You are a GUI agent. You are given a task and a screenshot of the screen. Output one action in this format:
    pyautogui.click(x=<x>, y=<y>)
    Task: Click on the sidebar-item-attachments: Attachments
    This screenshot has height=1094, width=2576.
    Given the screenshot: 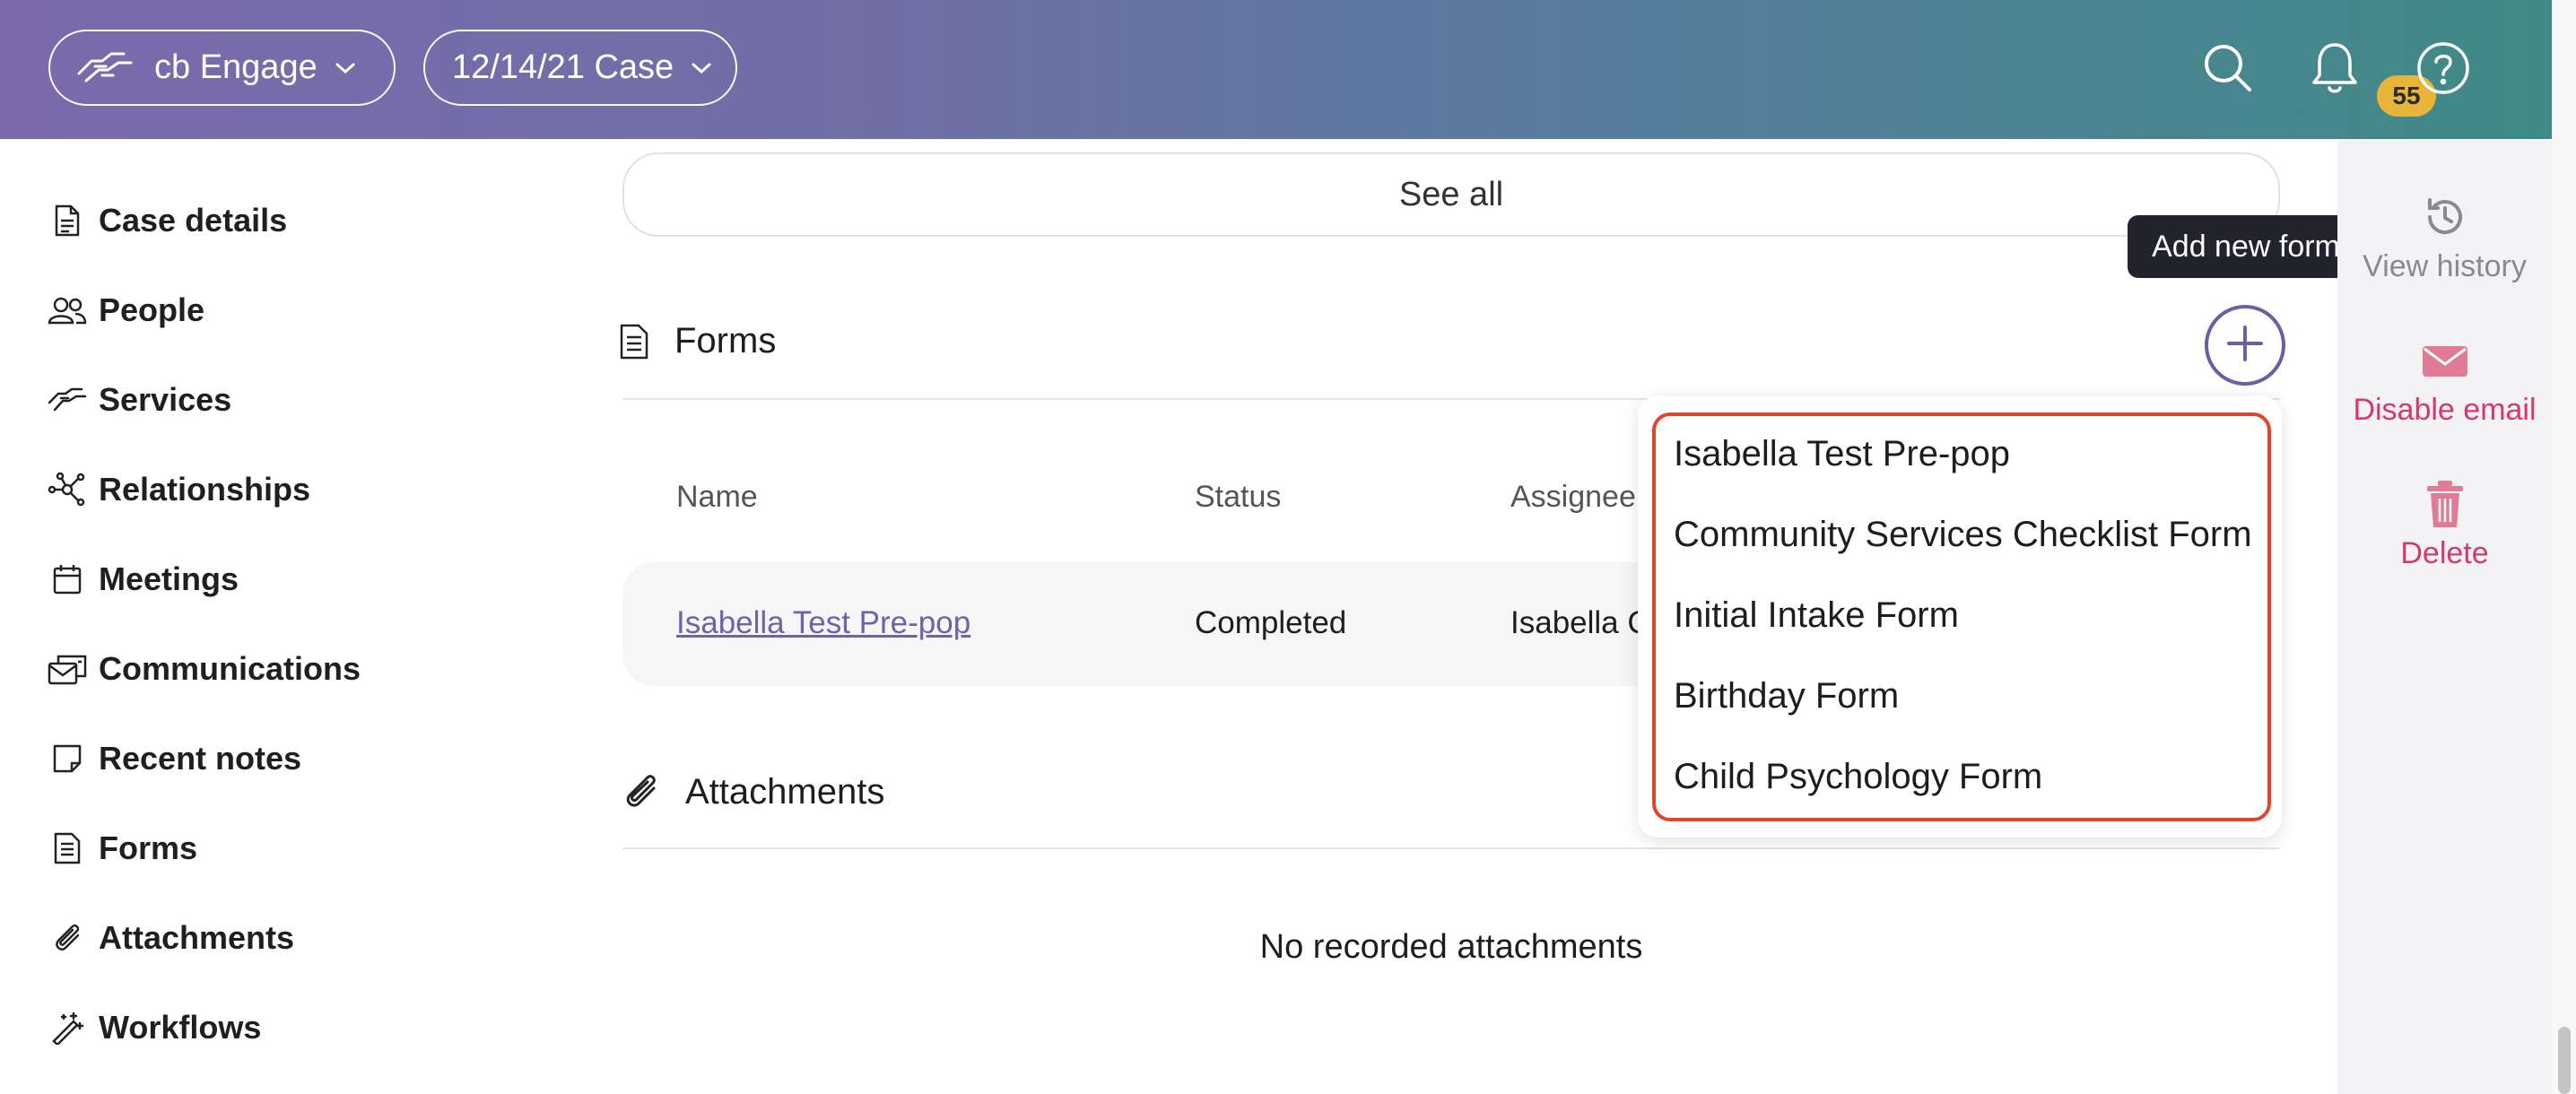 What is the action you would take?
    pyautogui.click(x=170, y=938)
    